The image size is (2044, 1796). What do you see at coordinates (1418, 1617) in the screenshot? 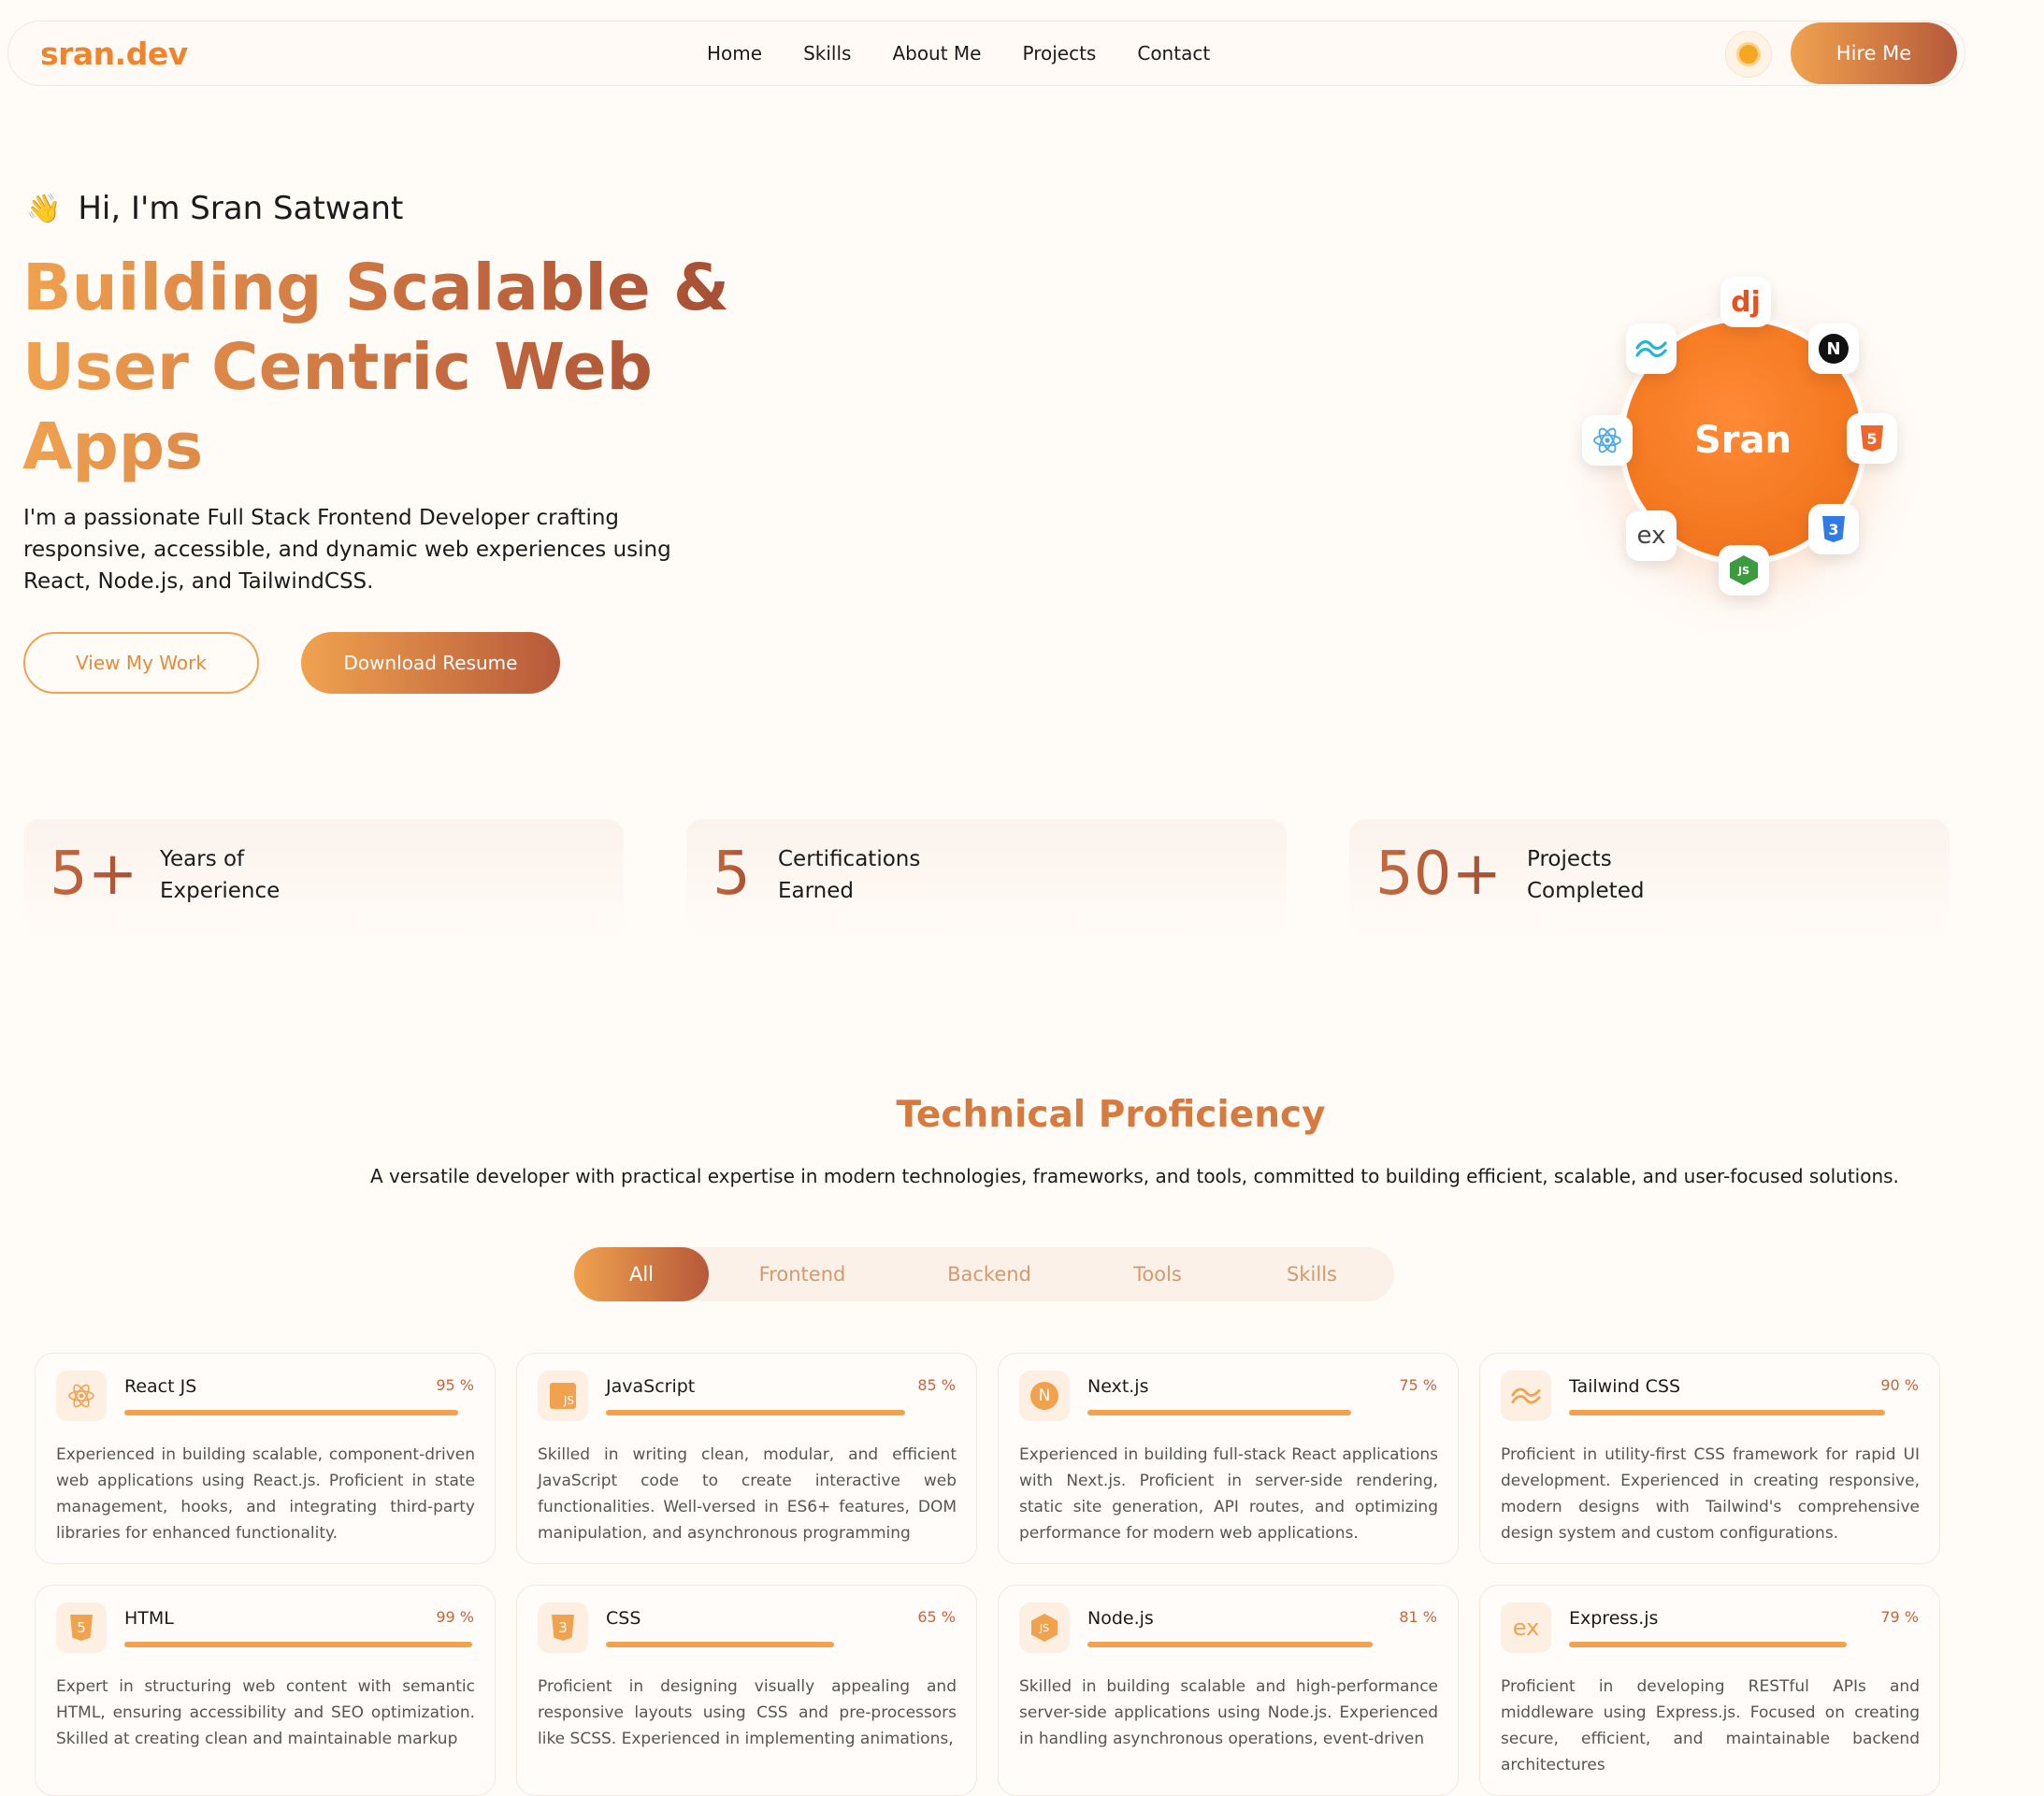
I see `skill-percent: 81 %` at bounding box center [1418, 1617].